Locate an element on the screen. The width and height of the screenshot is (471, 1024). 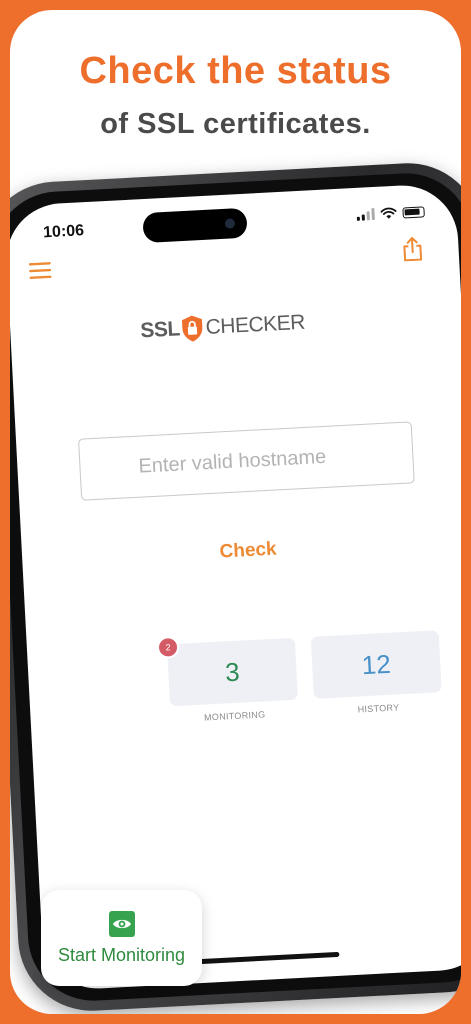
start-monitoring-label: Start Monitoring is located at coordinates (121, 954).